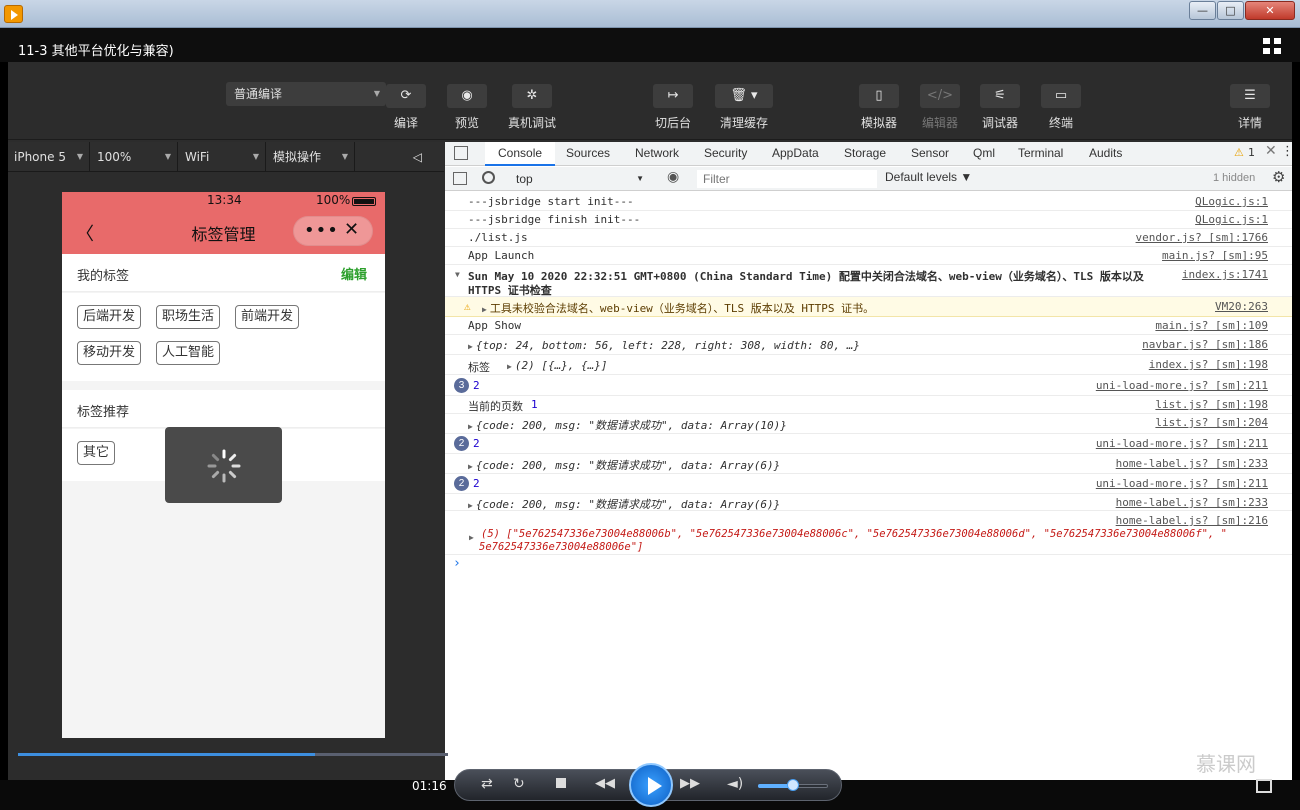 This screenshot has width=1300, height=810. Describe the element at coordinates (306, 94) in the screenshot. I see `compile-mode-select: 普通编译 ▼` at that location.